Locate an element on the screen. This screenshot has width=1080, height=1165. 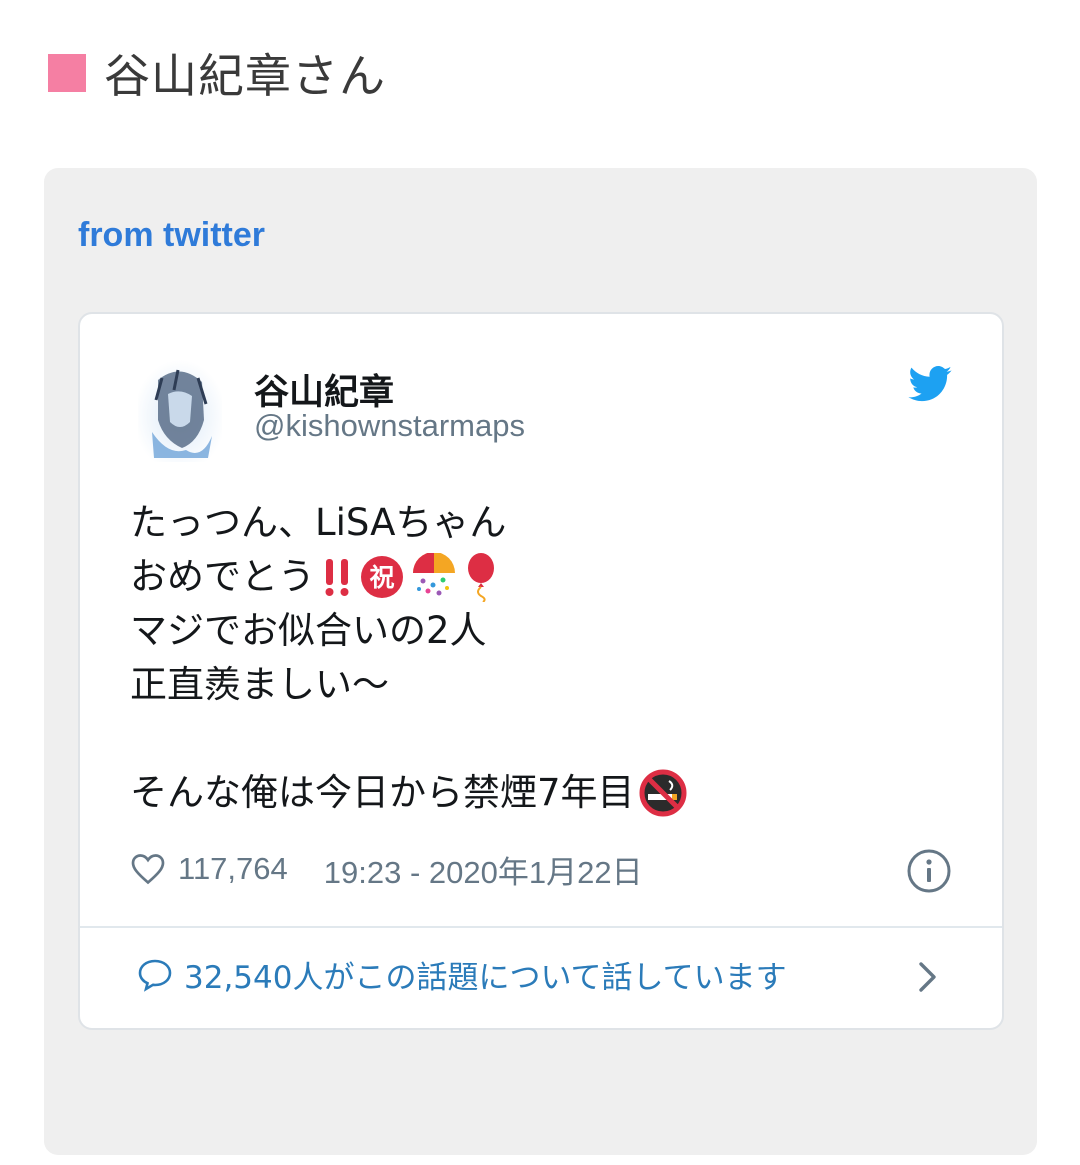
twitter-bird-icon is located at coordinates (930, 384).